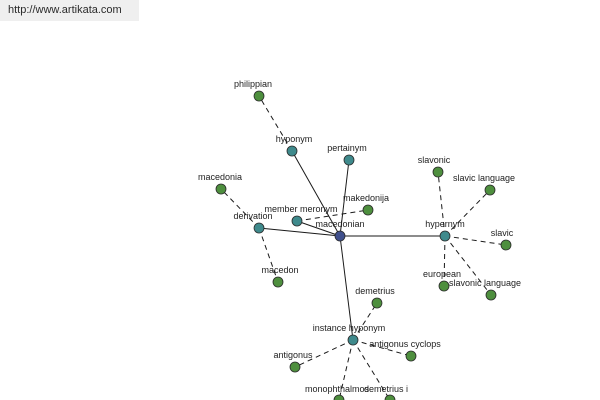 Image resolution: width=600 pixels, height=400 pixels. What do you see at coordinates (506, 245) in the screenshot?
I see `leaf-slavic-node` at bounding box center [506, 245].